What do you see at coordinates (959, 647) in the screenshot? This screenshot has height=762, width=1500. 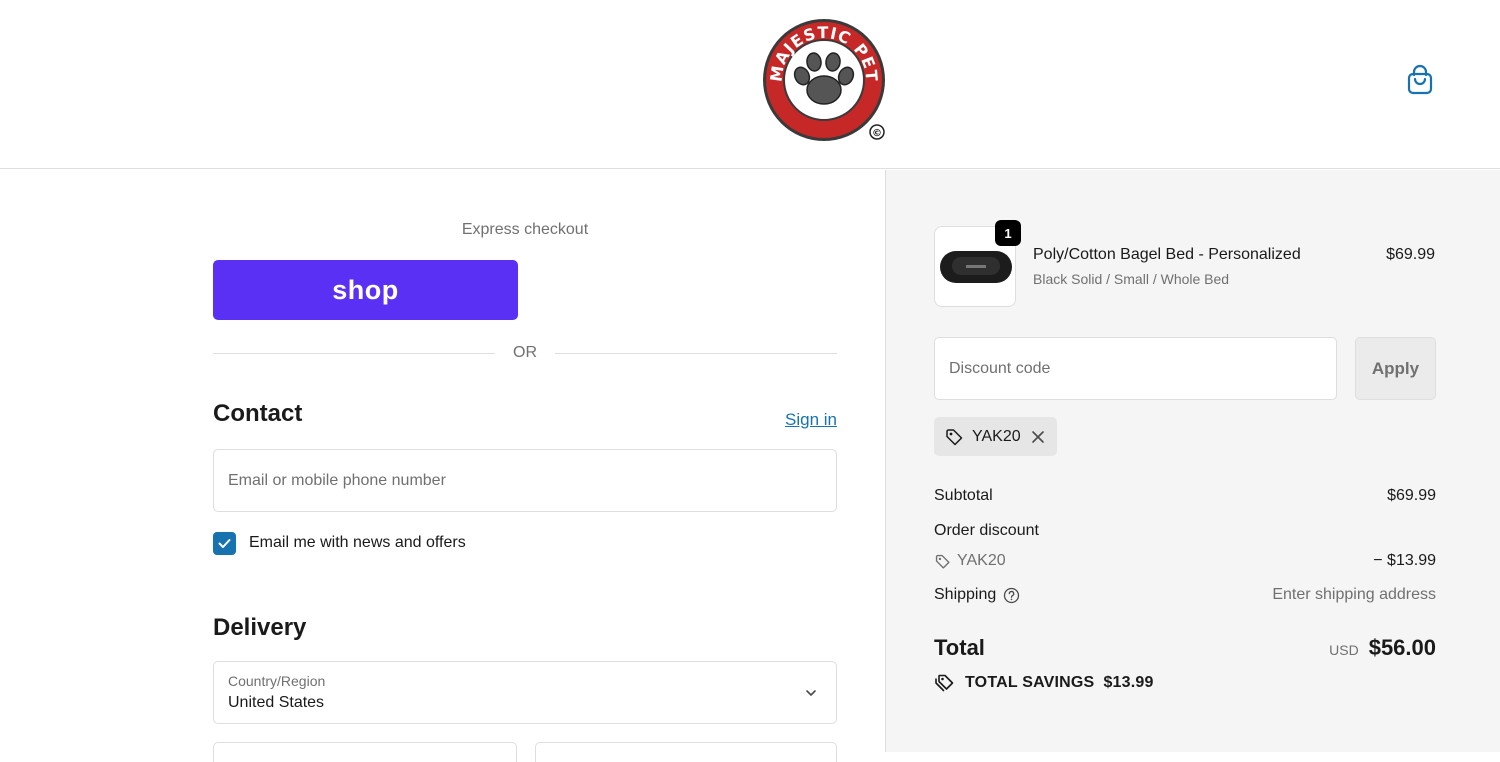 I see `total-label: Total` at bounding box center [959, 647].